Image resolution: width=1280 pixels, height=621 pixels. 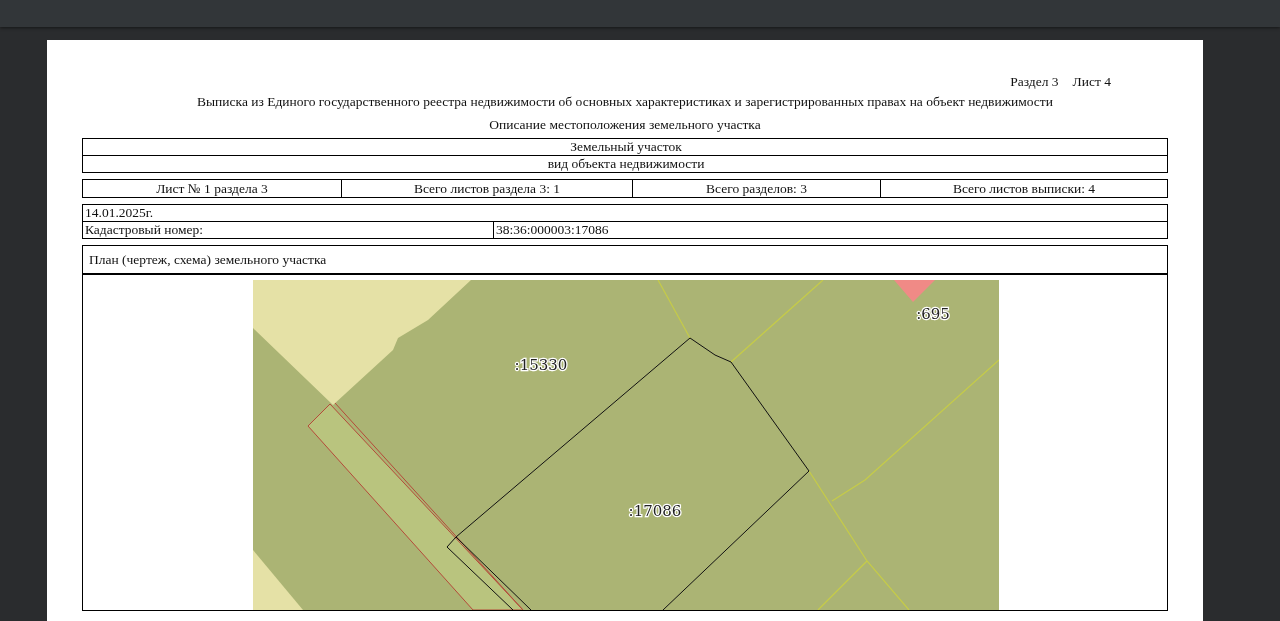 What do you see at coordinates (119, 213) in the screenshot?
I see `table-cell-text: 14.01.2025г.` at bounding box center [119, 213].